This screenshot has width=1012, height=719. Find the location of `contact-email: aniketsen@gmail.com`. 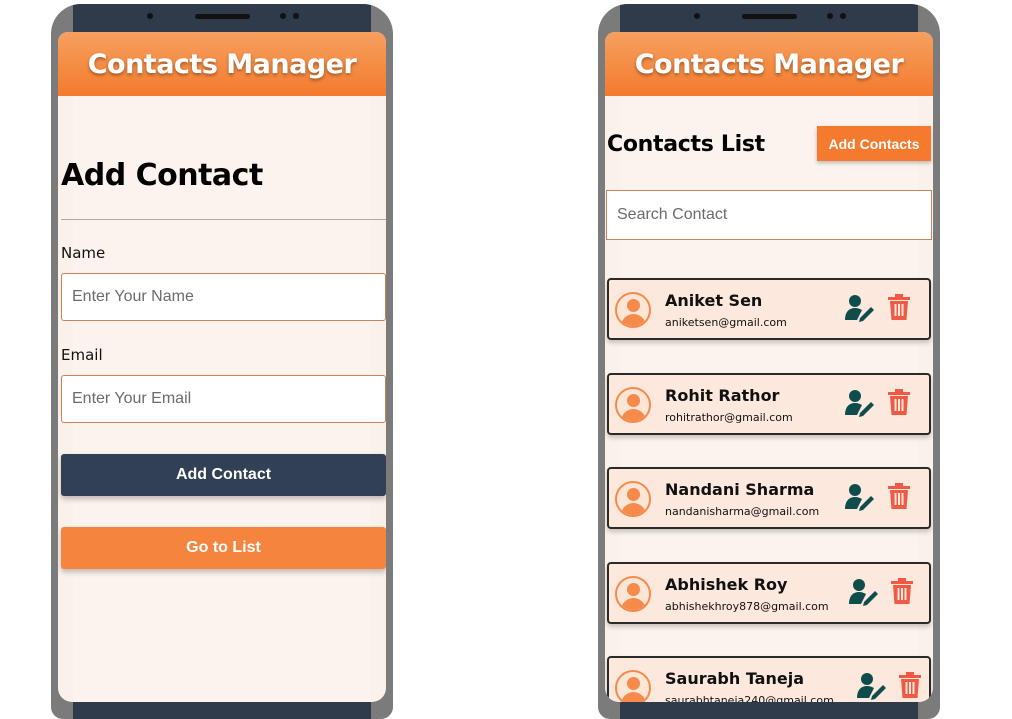

contact-email: aniketsen@gmail.com is located at coordinates (726, 322).